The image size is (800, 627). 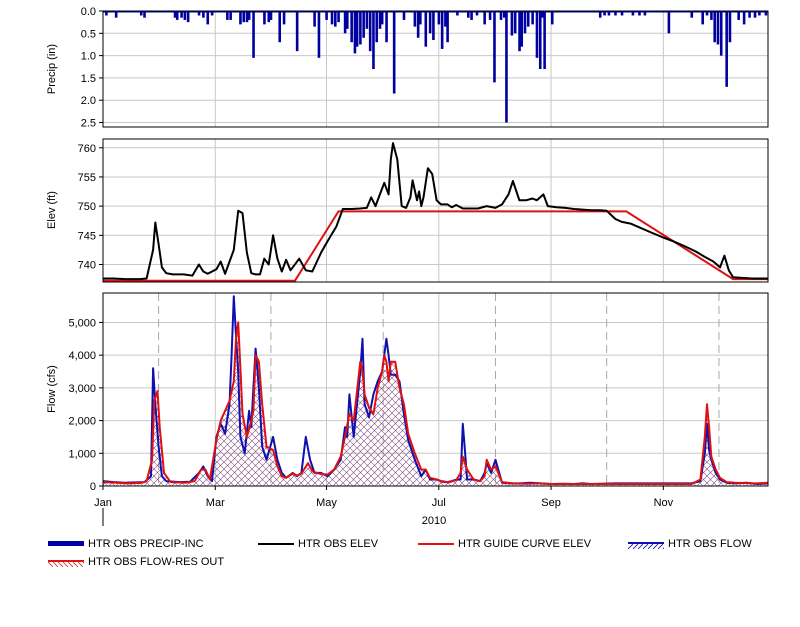 I want to click on y-tick-label: 750, so click(x=87, y=207).